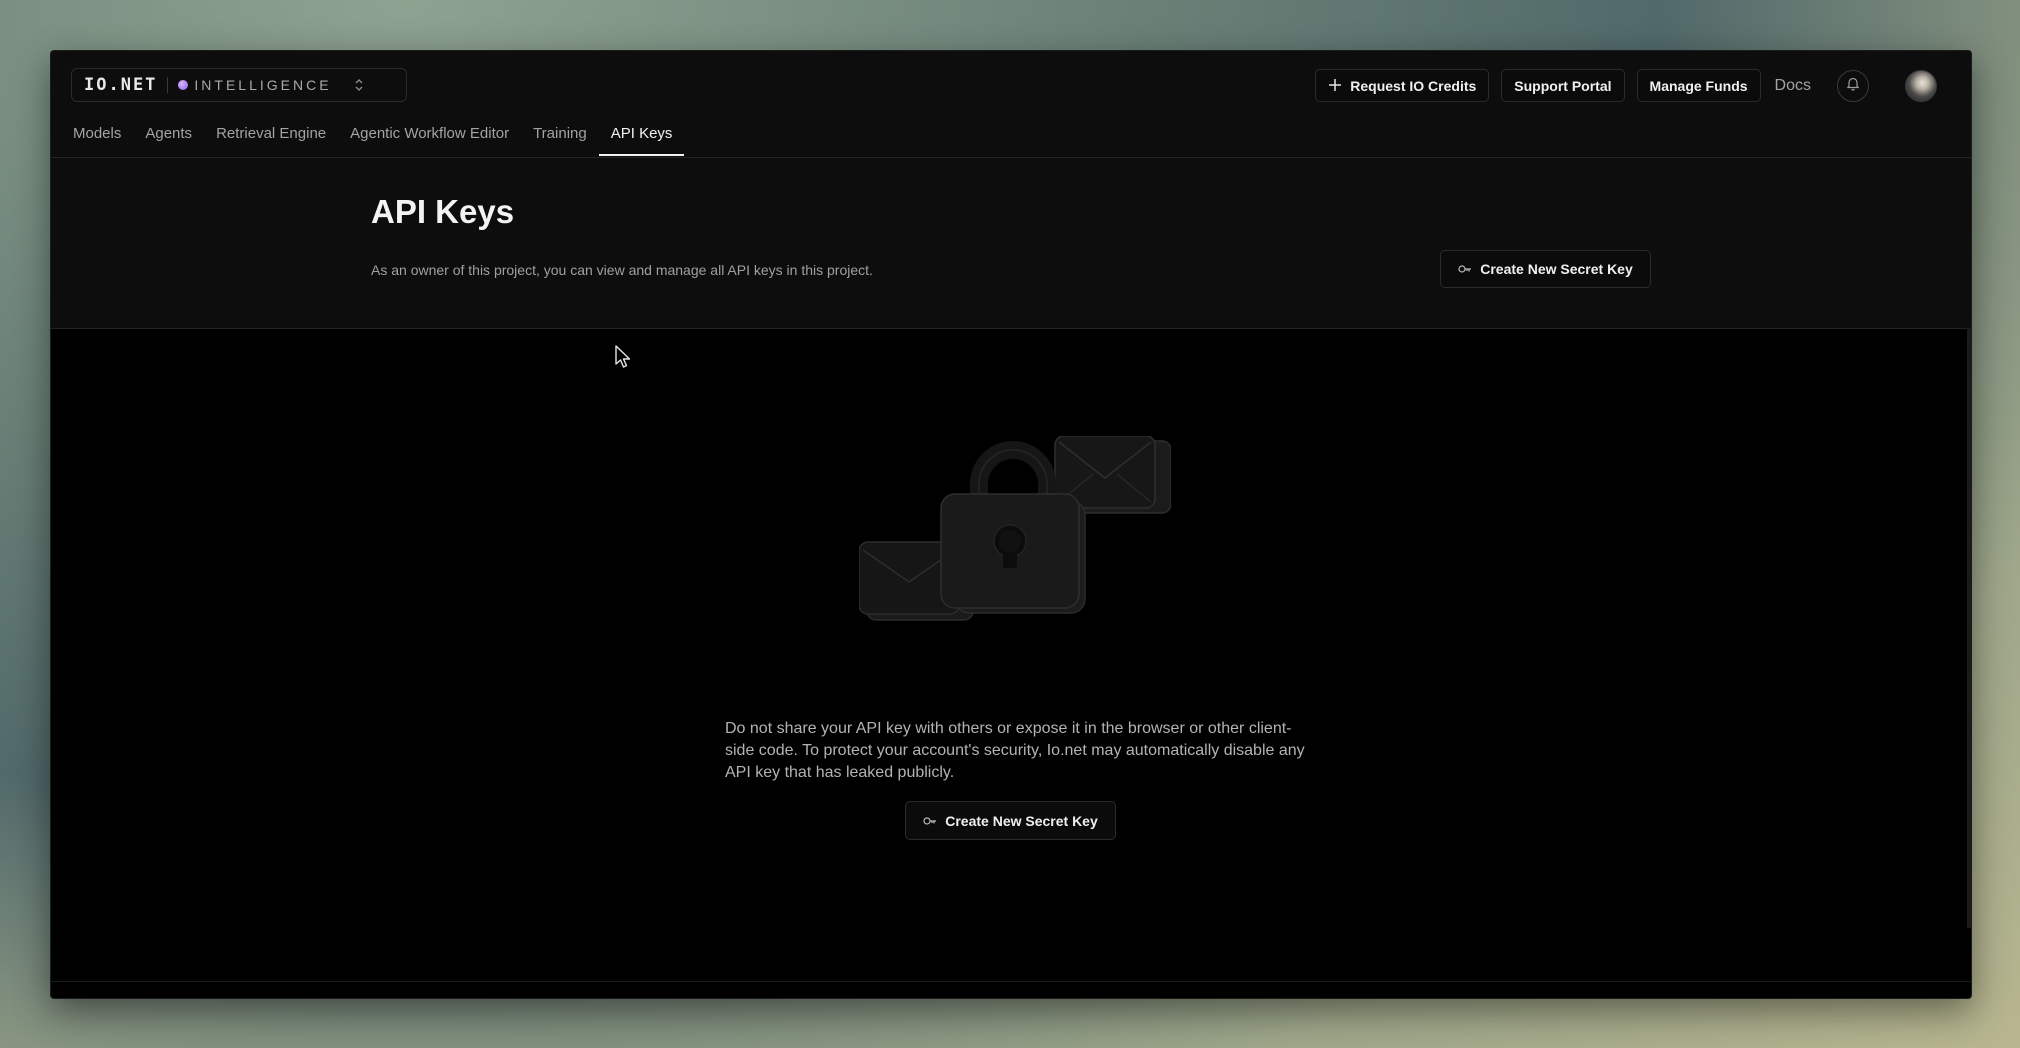 Image resolution: width=2020 pixels, height=1048 pixels. Describe the element at coordinates (429, 137) in the screenshot. I see `tab-agentic-workflow-editor: Agentic Workflow Editor` at that location.